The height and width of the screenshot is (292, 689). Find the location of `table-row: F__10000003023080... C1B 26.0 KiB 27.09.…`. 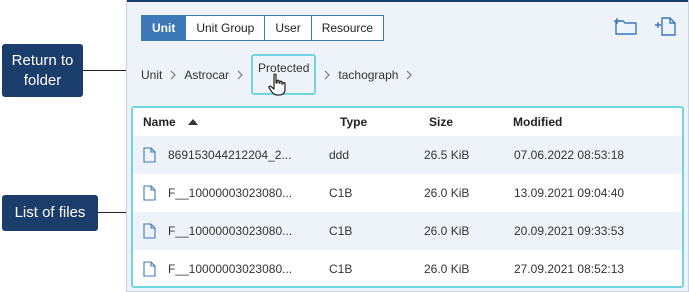

table-row: F__10000003023080... C1B 26.0 KiB 27.09.… is located at coordinates (407, 268).